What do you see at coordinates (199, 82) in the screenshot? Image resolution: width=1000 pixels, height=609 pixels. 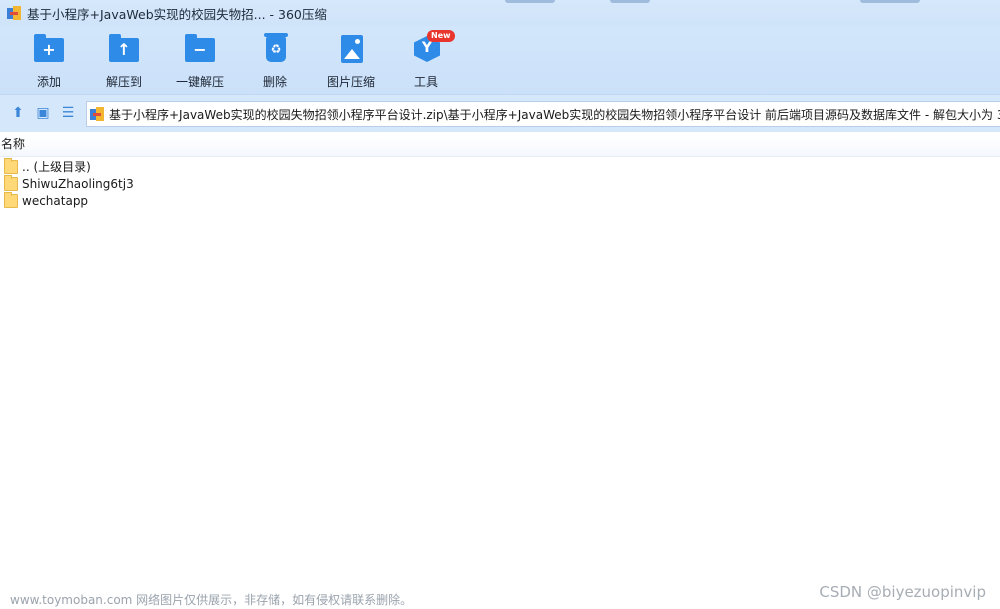 I see `one-click-extract-label: 一键解压` at bounding box center [199, 82].